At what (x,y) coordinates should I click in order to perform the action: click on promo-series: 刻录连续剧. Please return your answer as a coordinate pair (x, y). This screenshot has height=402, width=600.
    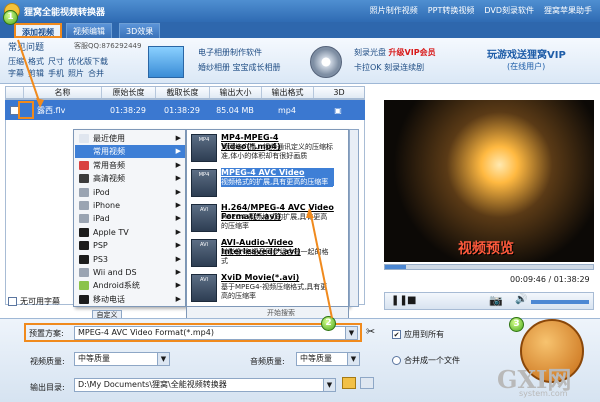
    Looking at the image, I should click on (404, 67).